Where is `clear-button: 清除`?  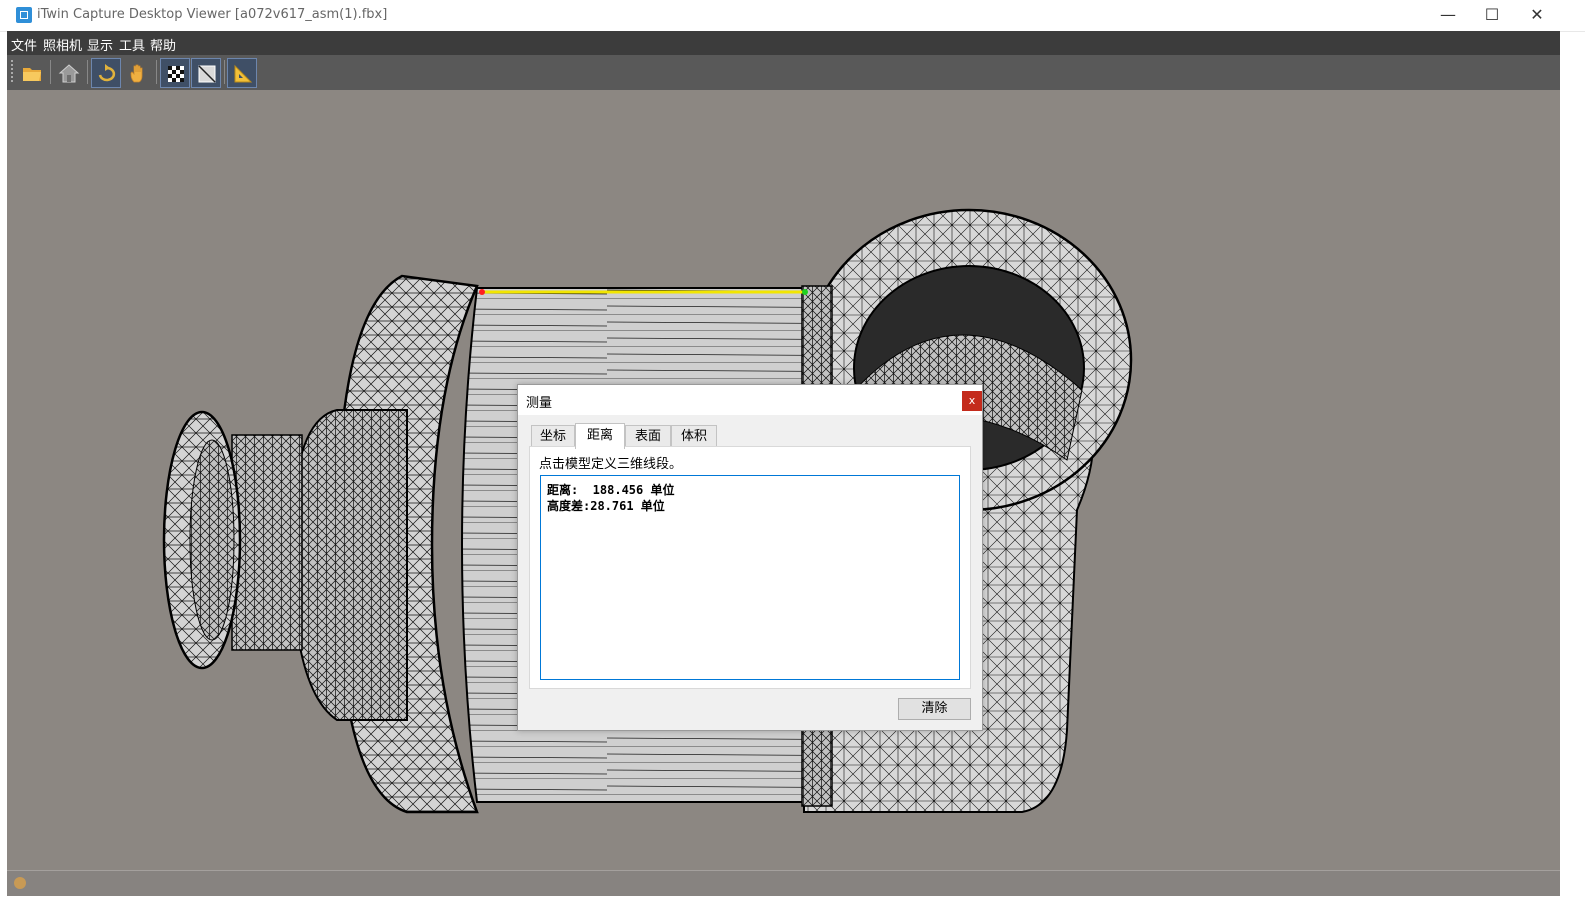
clear-button: 清除 is located at coordinates (934, 709).